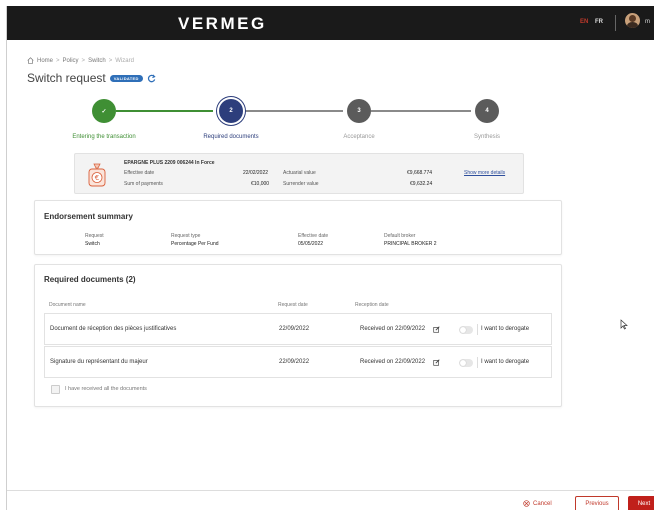 The width and height of the screenshot is (654, 510). I want to click on home-icon, so click(30, 60).